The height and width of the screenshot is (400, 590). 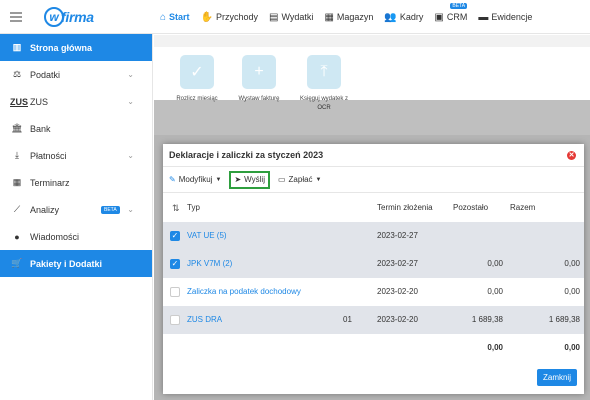 What do you see at coordinates (172, 179) in the screenshot?
I see `edit-icon: ✎` at bounding box center [172, 179].